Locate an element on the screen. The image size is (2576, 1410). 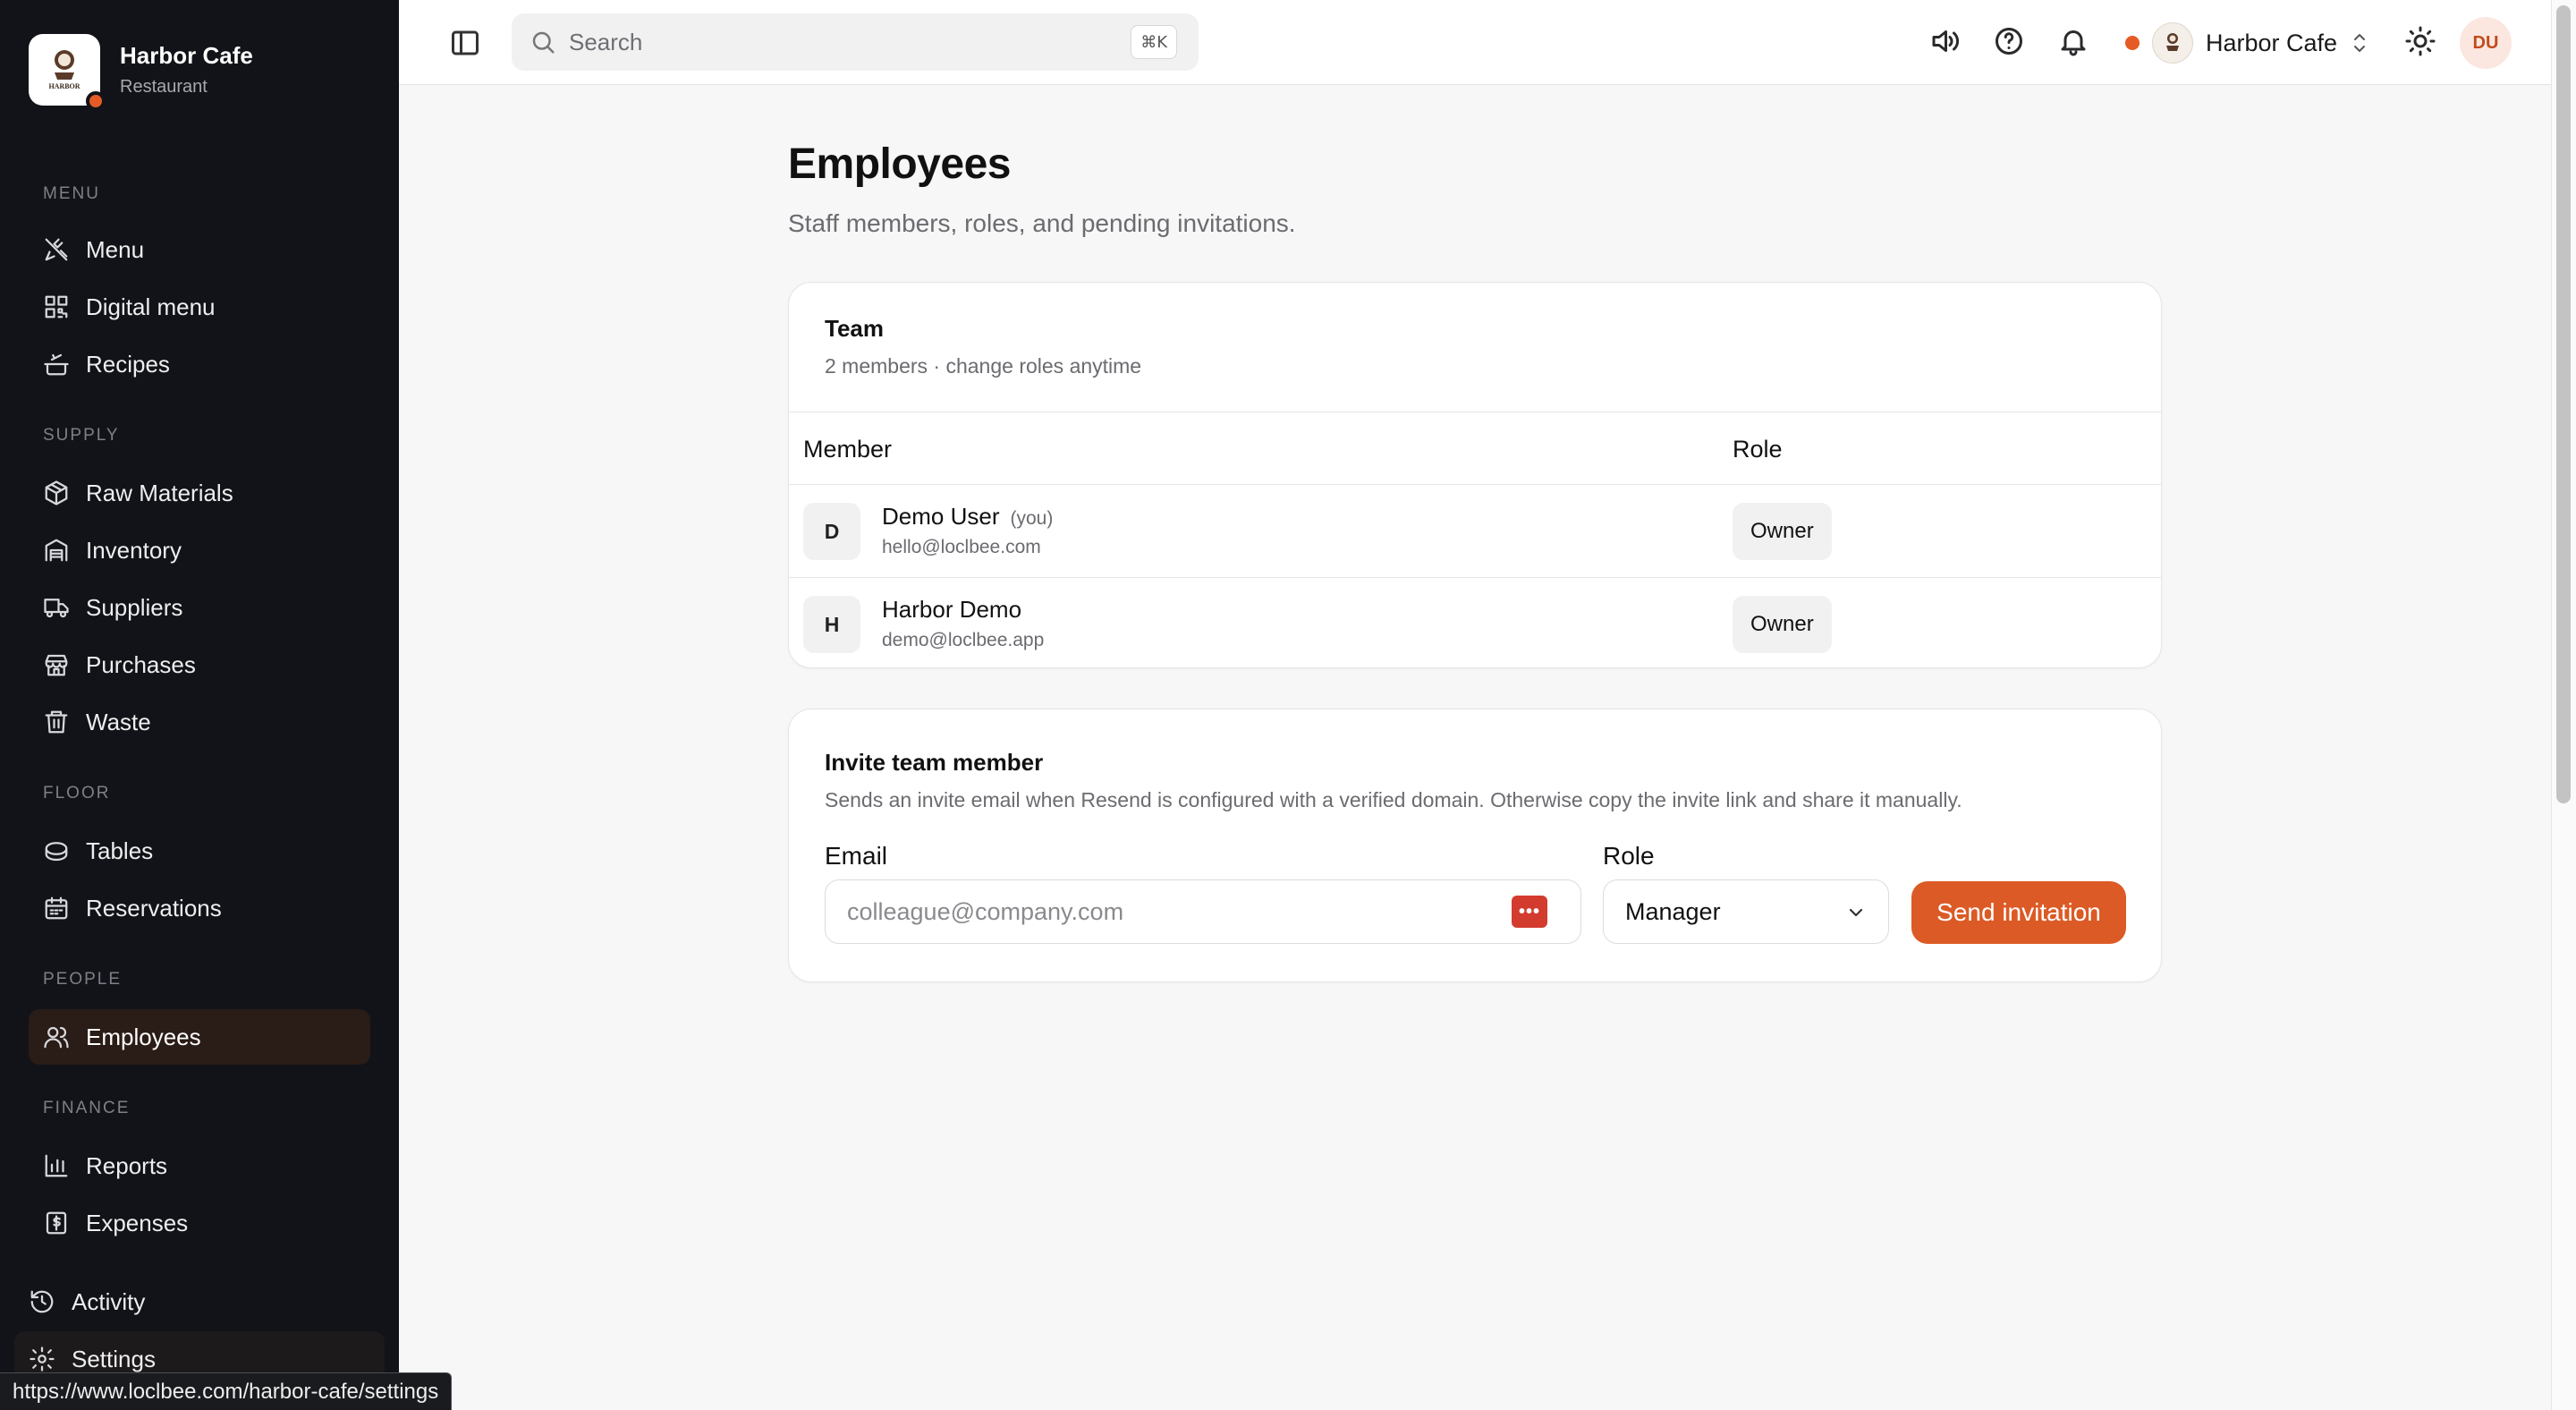
help-circle-icon is located at coordinates (2009, 42).